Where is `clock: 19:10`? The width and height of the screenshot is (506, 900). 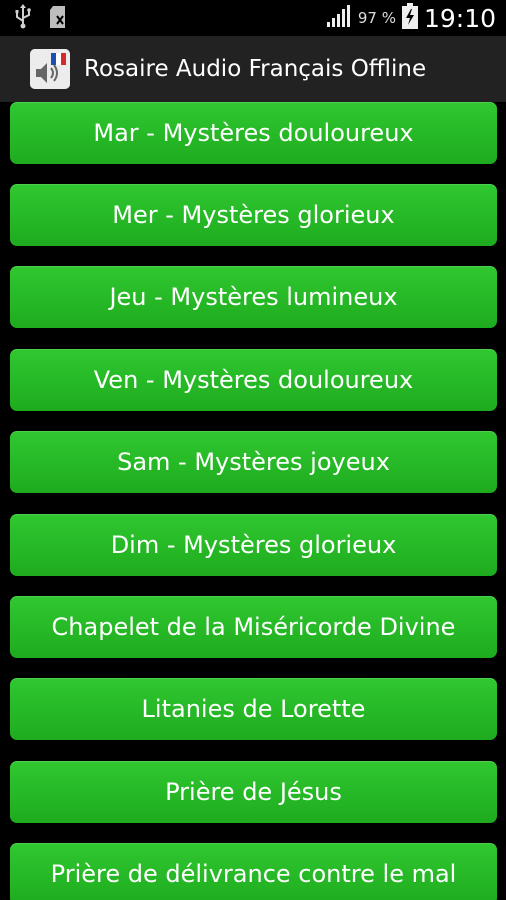 clock: 19:10 is located at coordinates (459, 18).